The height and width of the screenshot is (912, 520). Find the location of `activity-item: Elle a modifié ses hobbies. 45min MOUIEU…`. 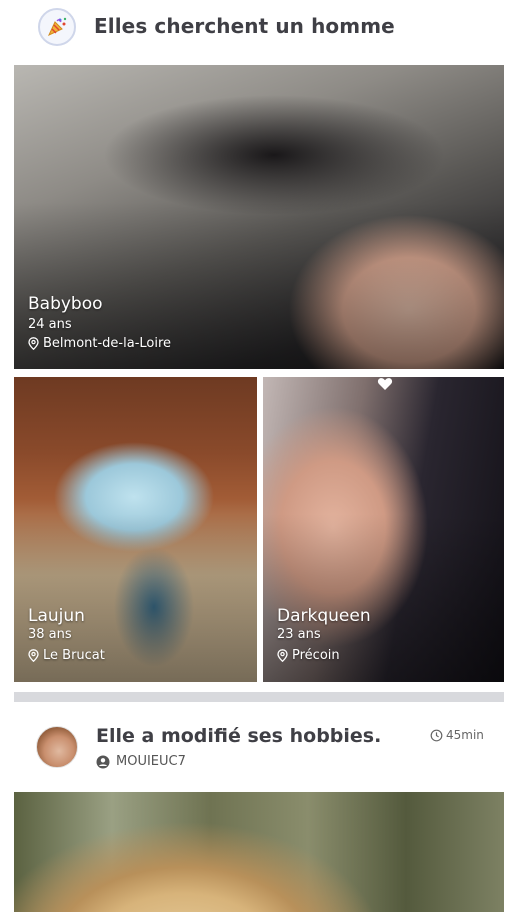

activity-item: Elle a modifié ses hobbies. 45min MOUIEU… is located at coordinates (260, 747).